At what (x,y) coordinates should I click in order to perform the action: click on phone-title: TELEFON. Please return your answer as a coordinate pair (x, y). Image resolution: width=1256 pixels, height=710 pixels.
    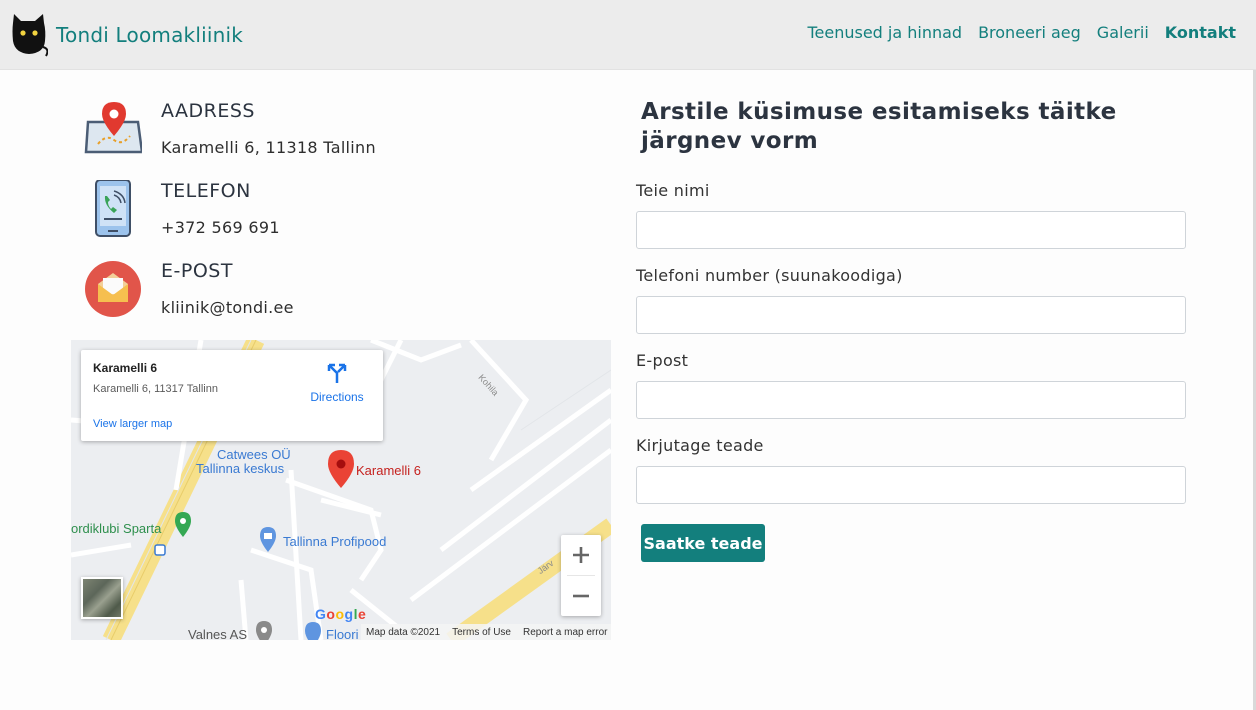
    Looking at the image, I should click on (206, 191).